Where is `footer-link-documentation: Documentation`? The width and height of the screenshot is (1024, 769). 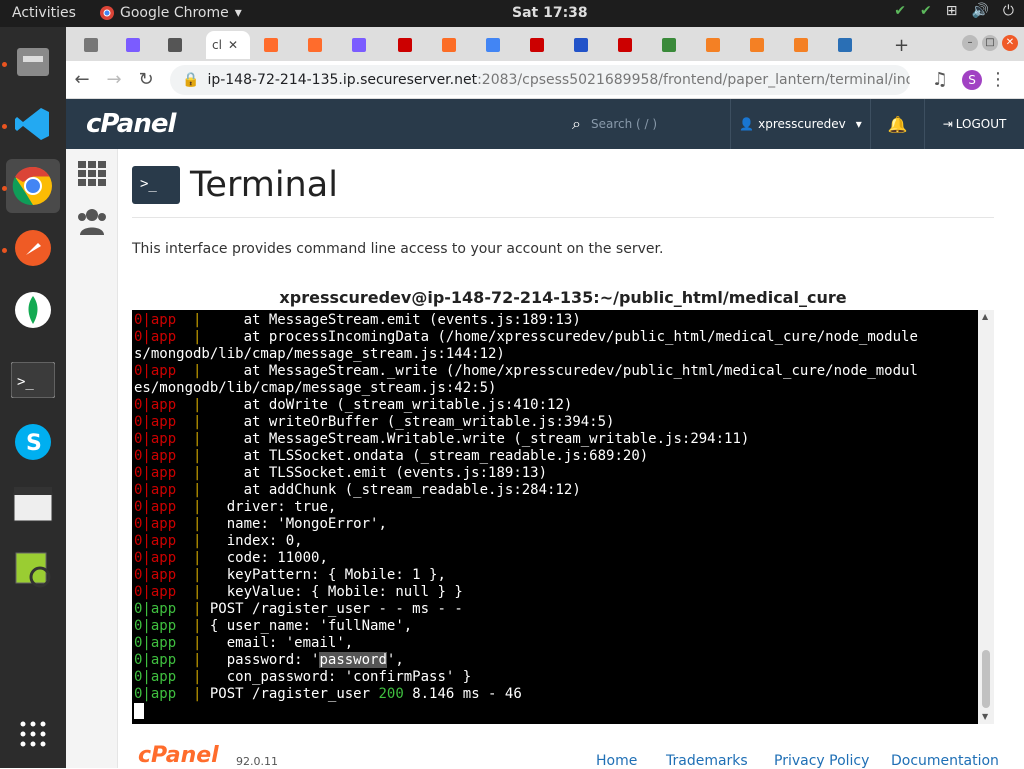
footer-link-documentation: Documentation is located at coordinates (945, 761).